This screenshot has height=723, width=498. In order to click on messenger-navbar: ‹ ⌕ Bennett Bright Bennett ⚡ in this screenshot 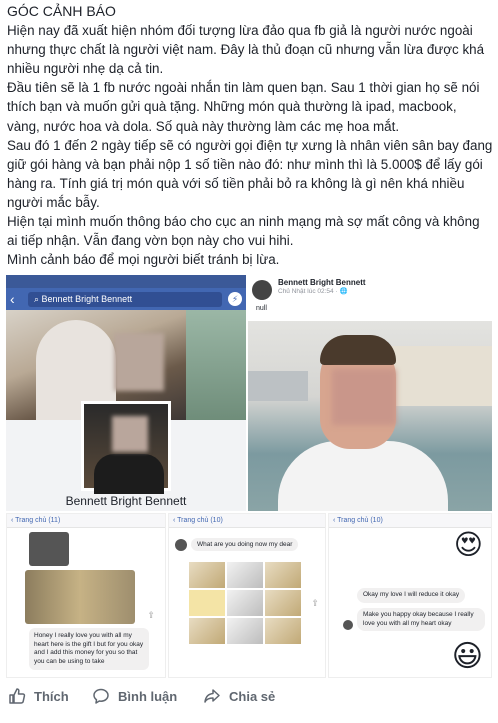, I will do `click(126, 299)`.